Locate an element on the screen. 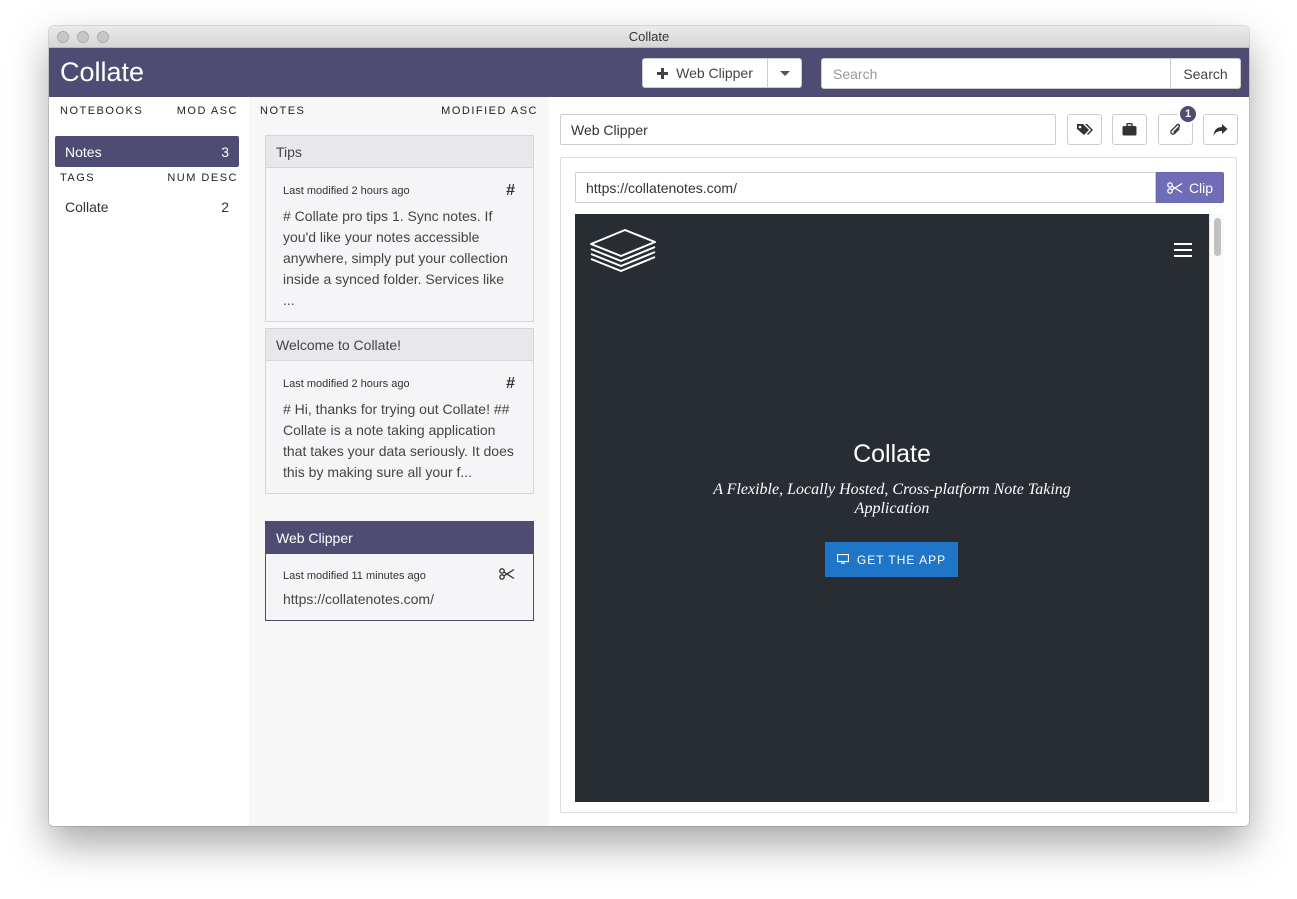 Image resolution: width=1297 pixels, height=899 pixels. notebook-move-button is located at coordinates (1129, 129).